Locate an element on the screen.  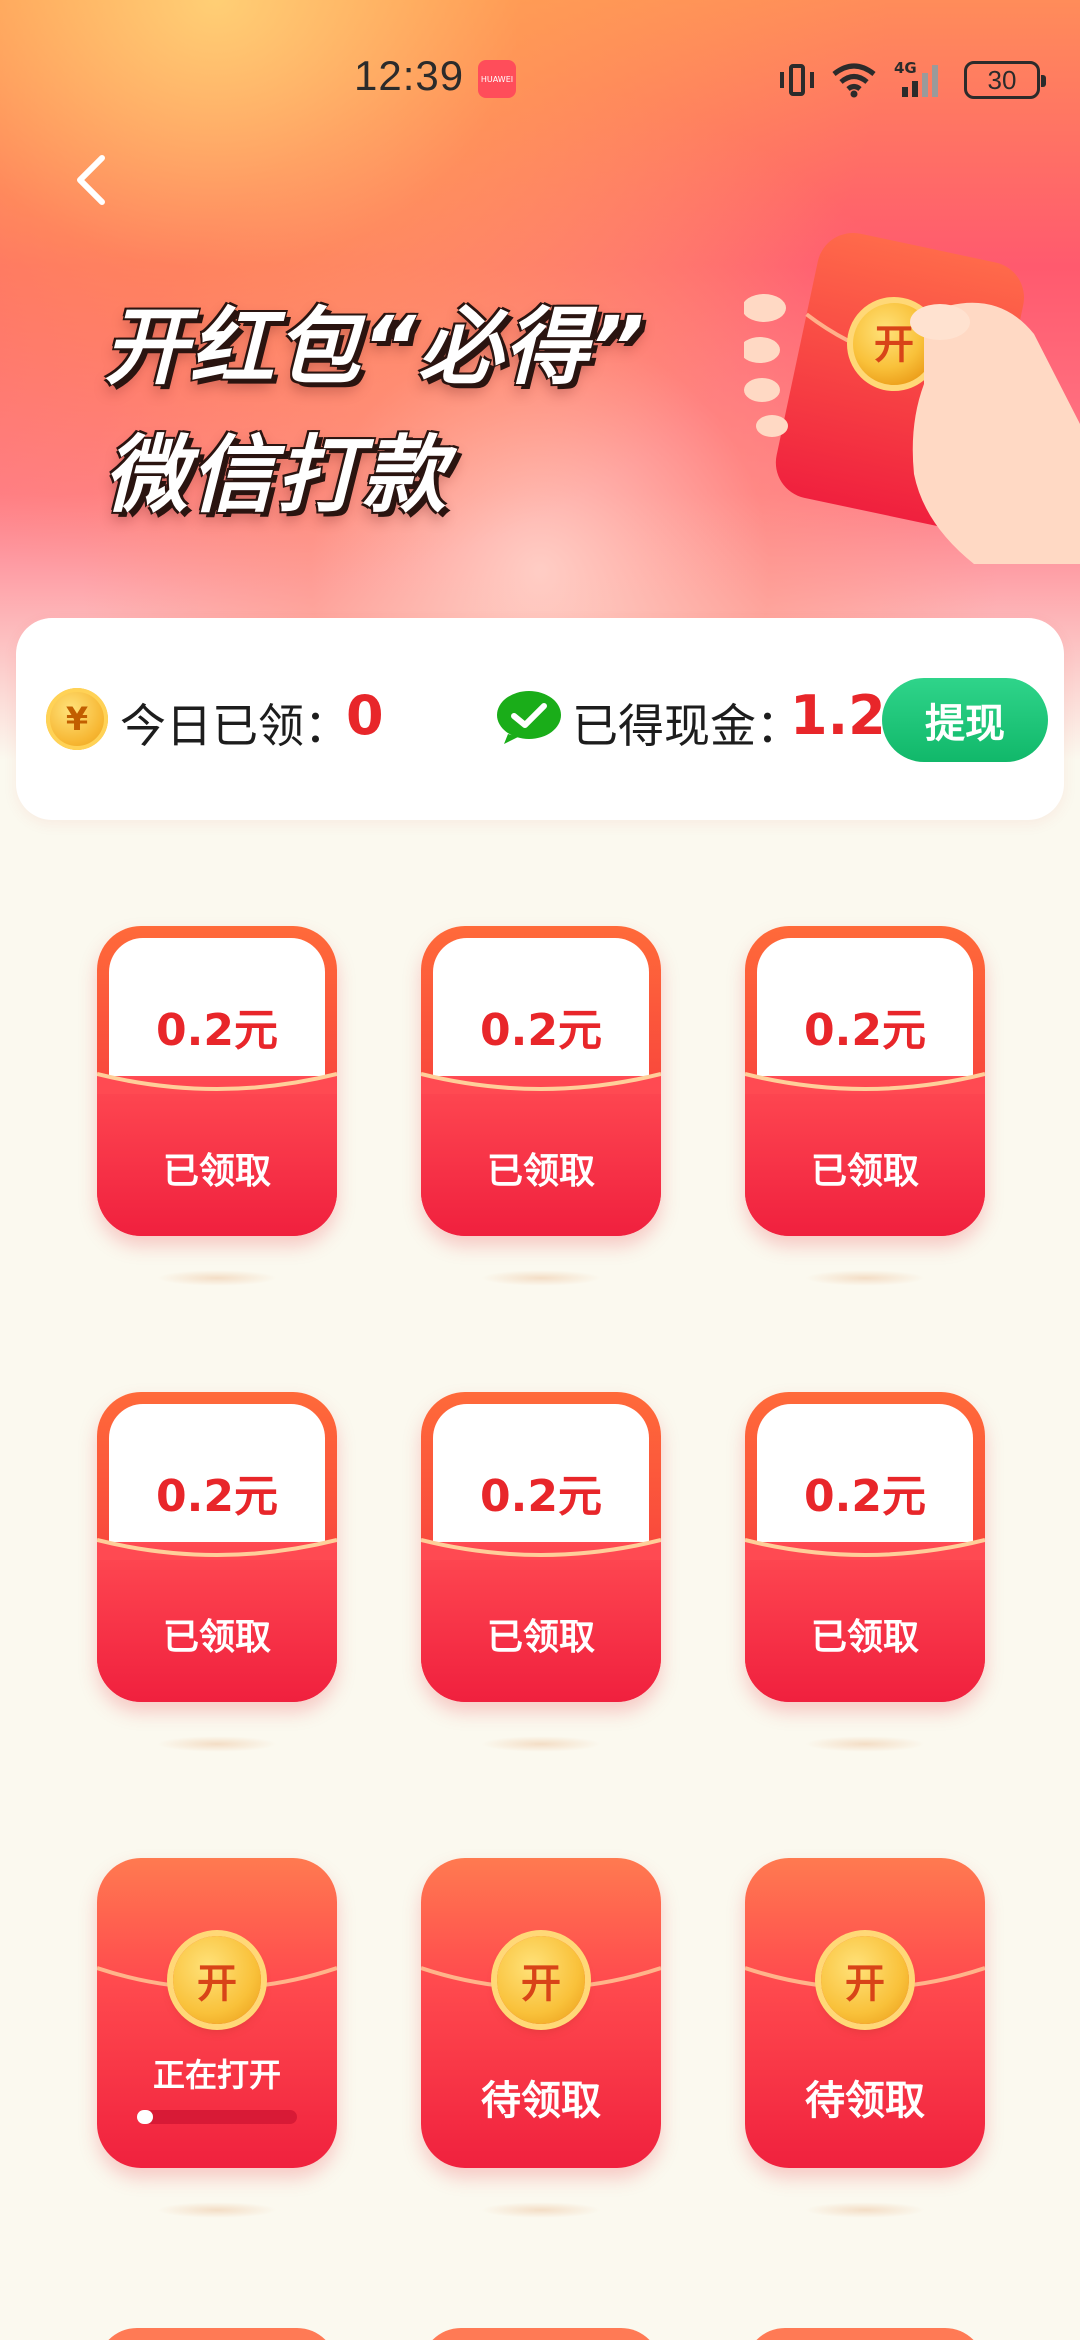
progress-fill is located at coordinates (145, 2117).